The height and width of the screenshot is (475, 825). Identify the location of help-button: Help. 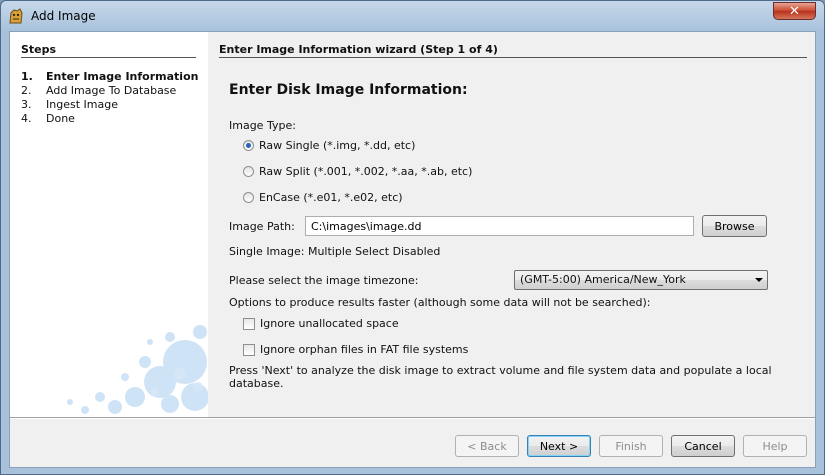
(775, 446).